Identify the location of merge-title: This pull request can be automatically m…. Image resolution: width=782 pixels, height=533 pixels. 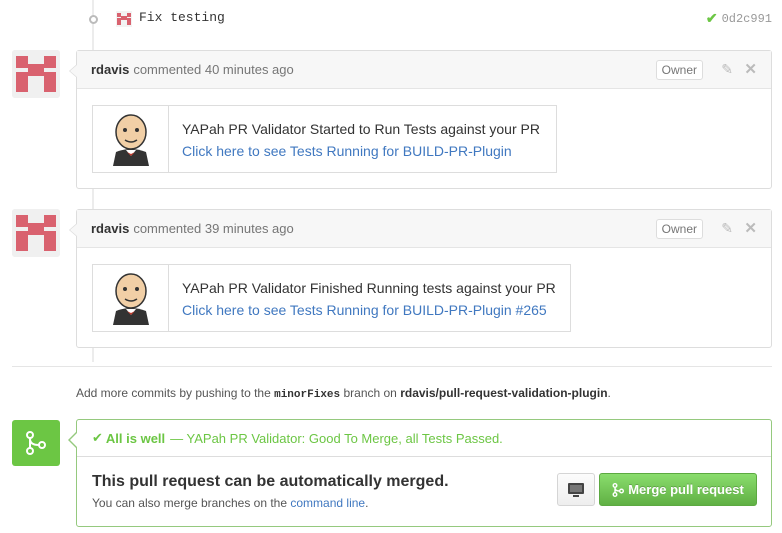
(270, 481).